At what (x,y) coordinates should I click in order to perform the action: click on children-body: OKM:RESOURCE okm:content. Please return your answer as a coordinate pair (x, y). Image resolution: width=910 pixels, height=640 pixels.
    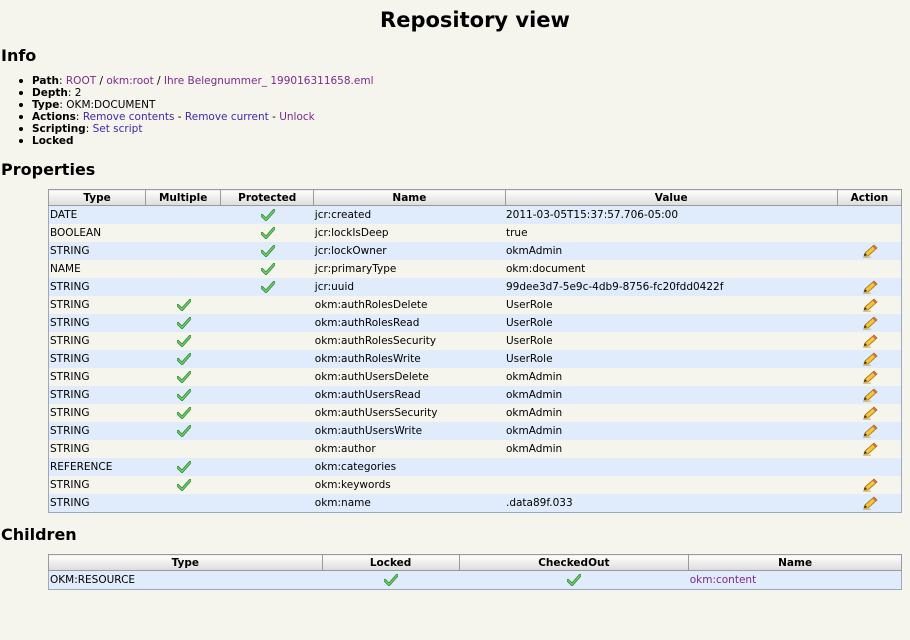
    Looking at the image, I should click on (475, 580).